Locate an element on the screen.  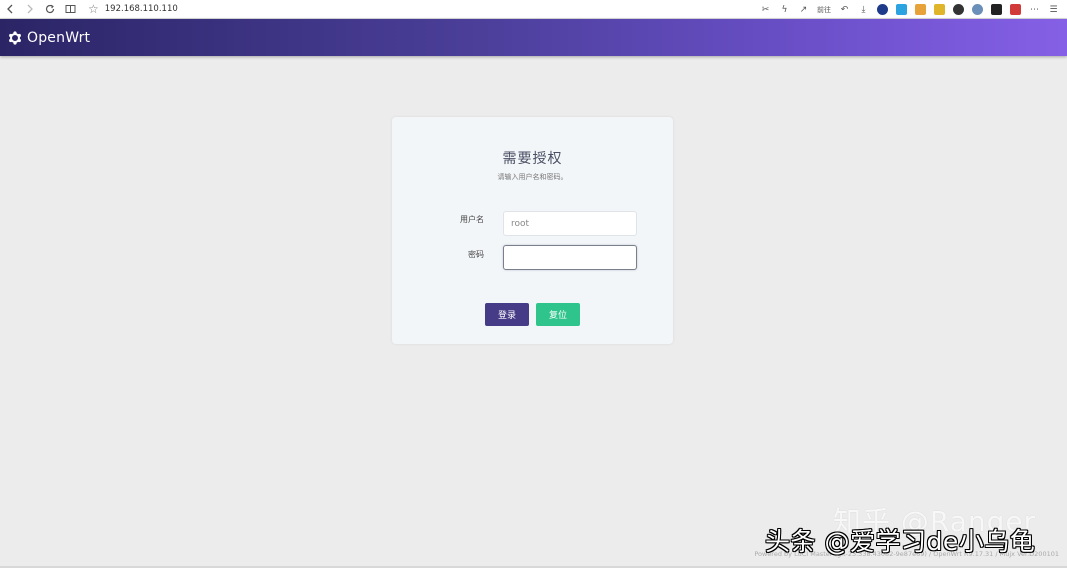
reader-button is located at coordinates (70, 9).